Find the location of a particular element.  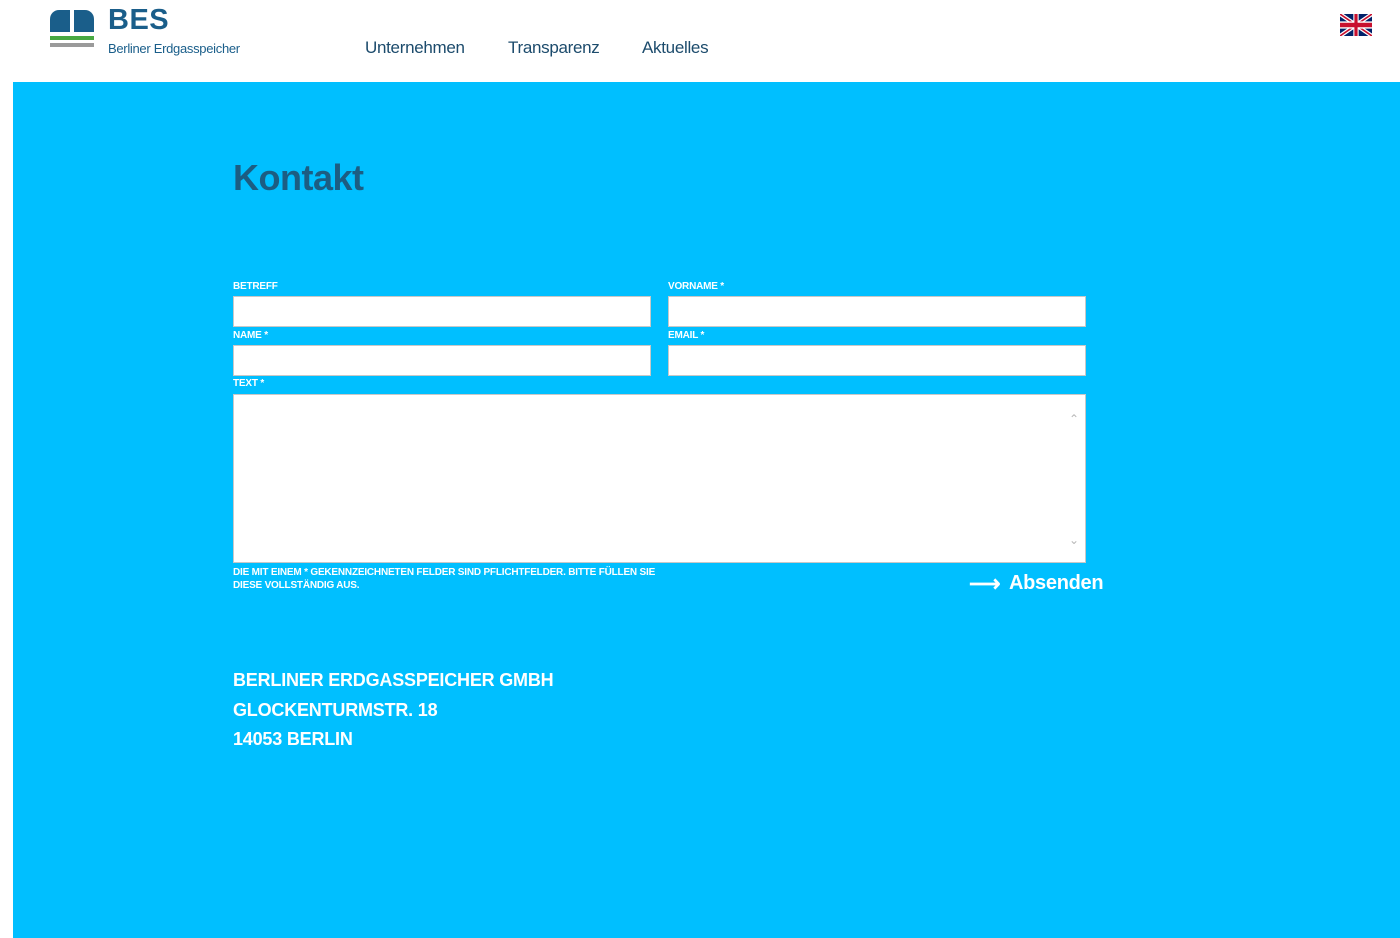

text-label: TEXT * is located at coordinates (249, 383).